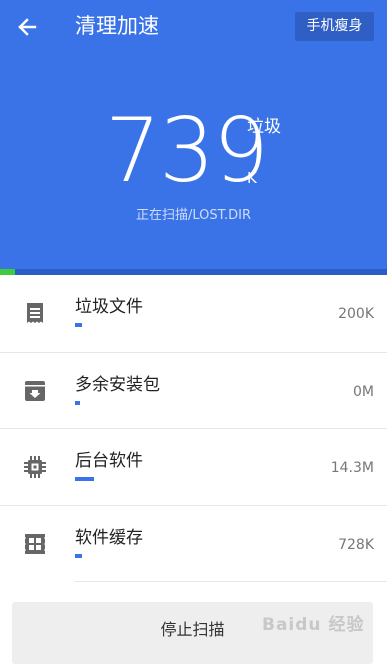  What do you see at coordinates (193, 215) in the screenshot?
I see `scan-status-text: 正在扫描/LOST.DIR` at bounding box center [193, 215].